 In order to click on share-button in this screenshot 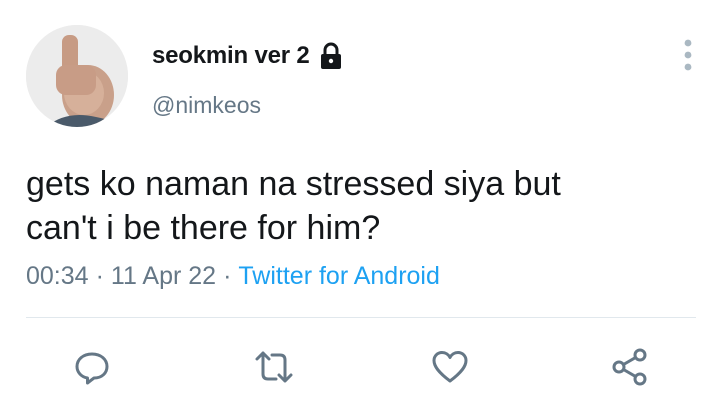, I will do `click(630, 367)`.